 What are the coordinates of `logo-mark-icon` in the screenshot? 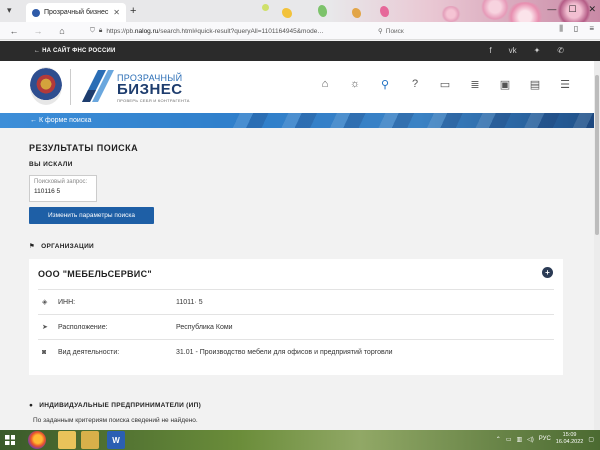 It's located at (98, 86).